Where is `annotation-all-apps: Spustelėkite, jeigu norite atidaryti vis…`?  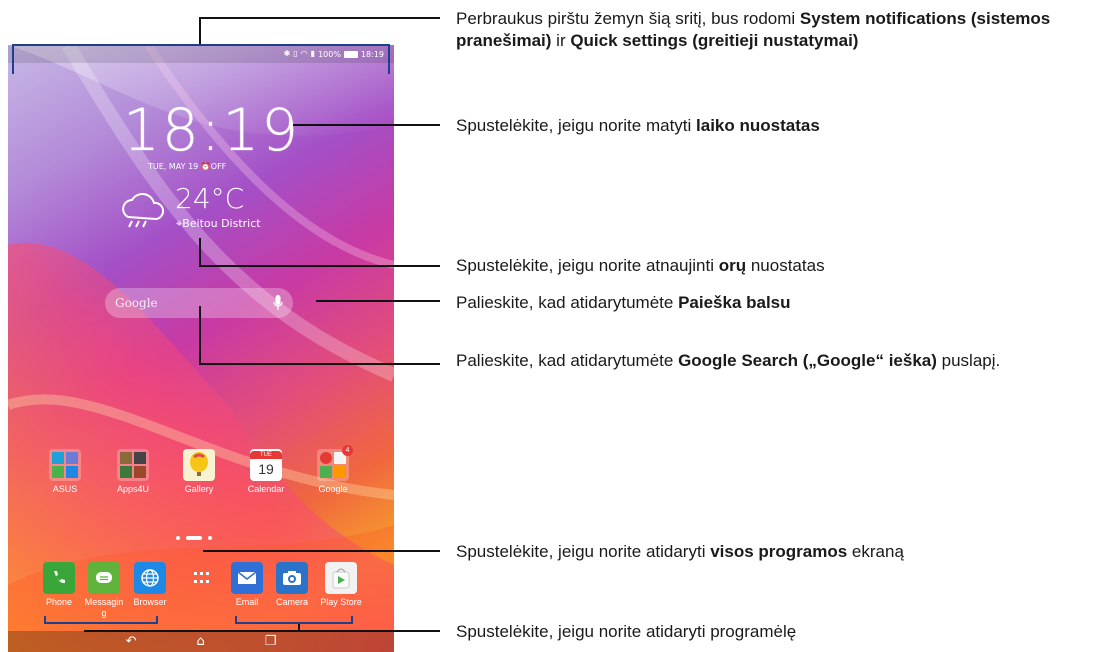 annotation-all-apps: Spustelėkite, jeigu norite atidaryti vis… is located at coordinates (680, 551).